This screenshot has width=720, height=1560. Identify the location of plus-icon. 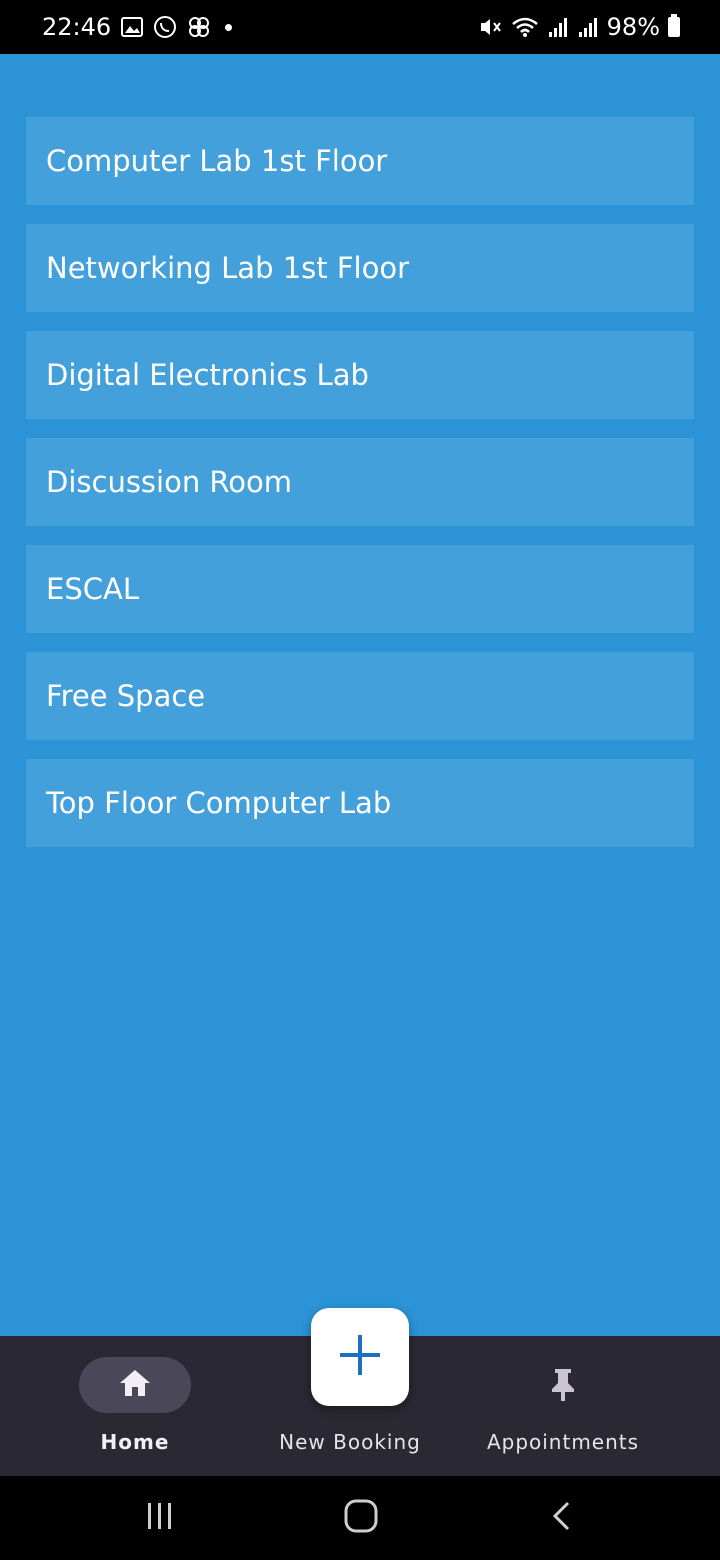
(360, 1357).